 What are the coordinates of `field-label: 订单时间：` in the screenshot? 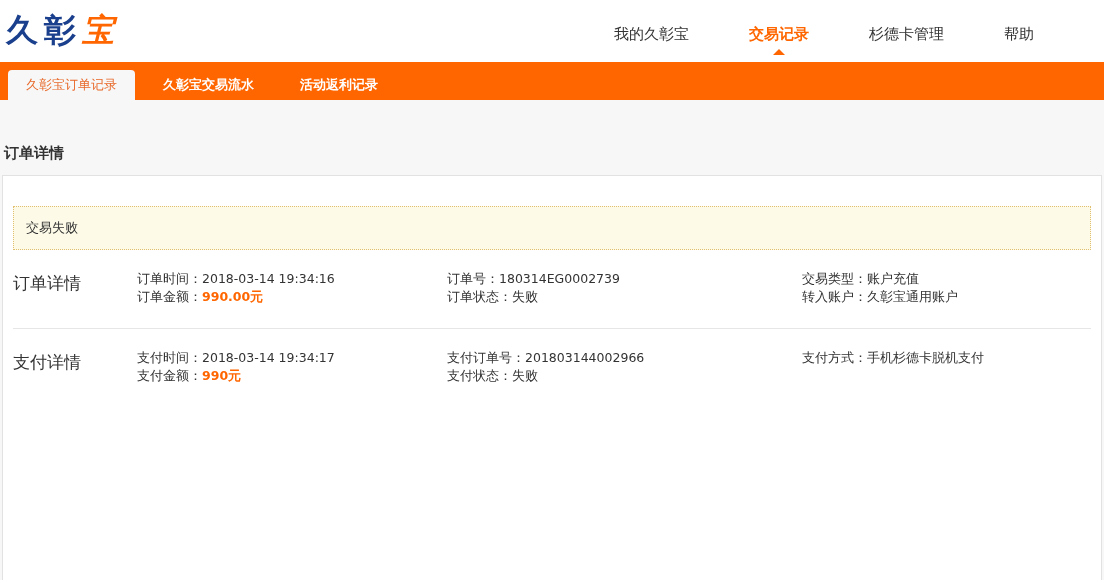 It's located at (169, 278).